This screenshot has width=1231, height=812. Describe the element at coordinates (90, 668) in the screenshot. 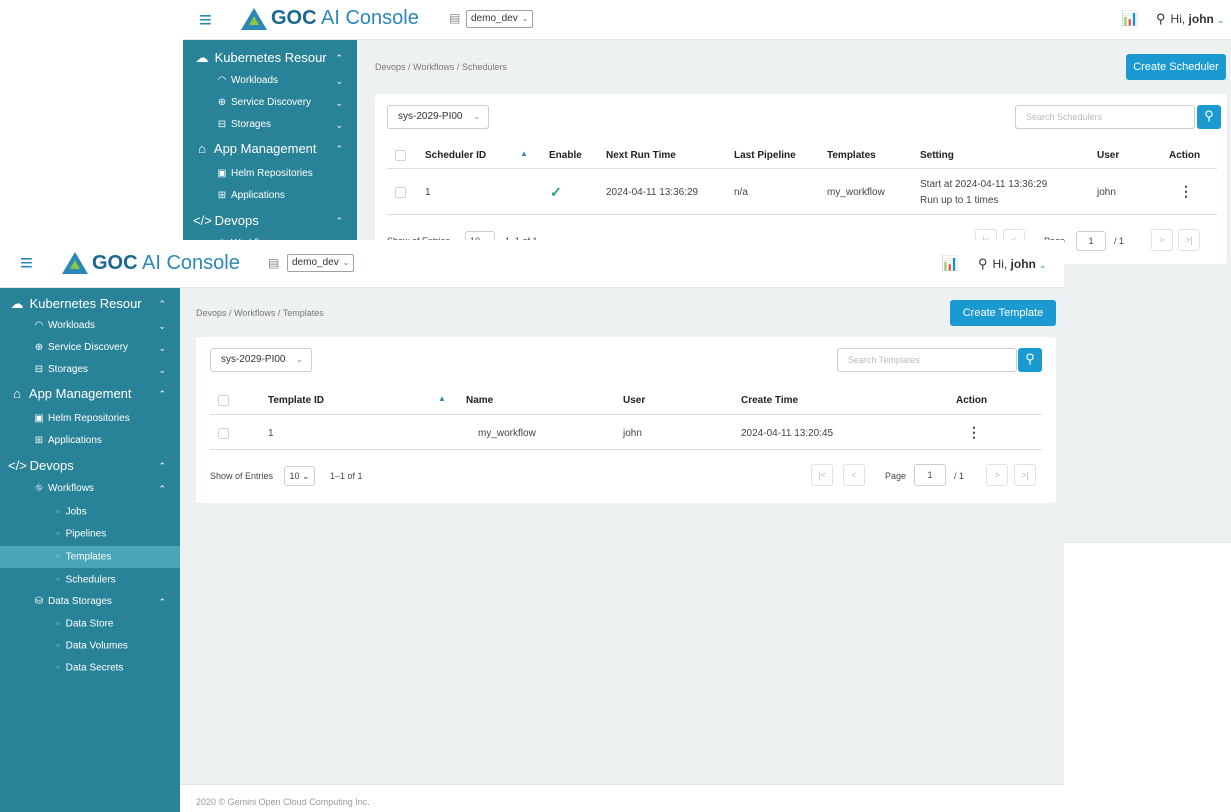

I see `sidebar-item-data-secrets: ○ Data Secrets` at that location.